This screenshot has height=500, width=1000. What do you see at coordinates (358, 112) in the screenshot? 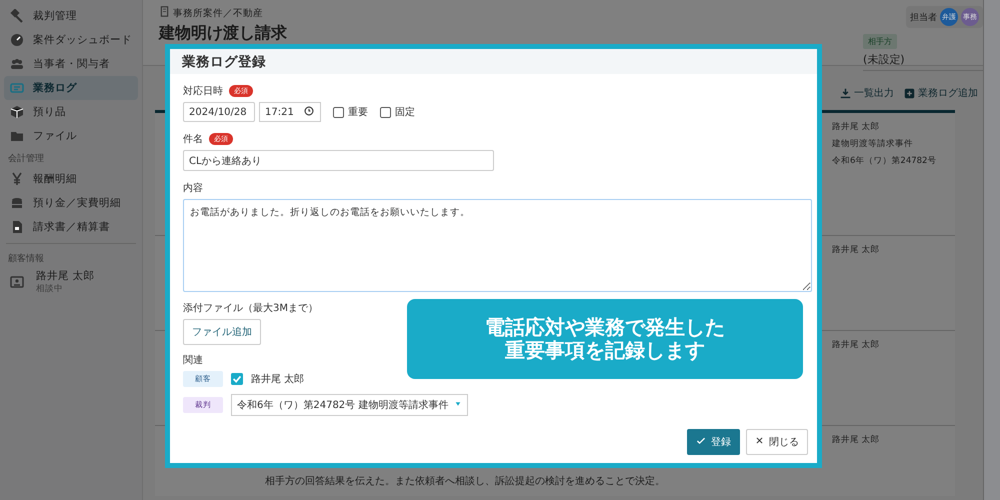
I see `checkbox-label: 重要` at bounding box center [358, 112].